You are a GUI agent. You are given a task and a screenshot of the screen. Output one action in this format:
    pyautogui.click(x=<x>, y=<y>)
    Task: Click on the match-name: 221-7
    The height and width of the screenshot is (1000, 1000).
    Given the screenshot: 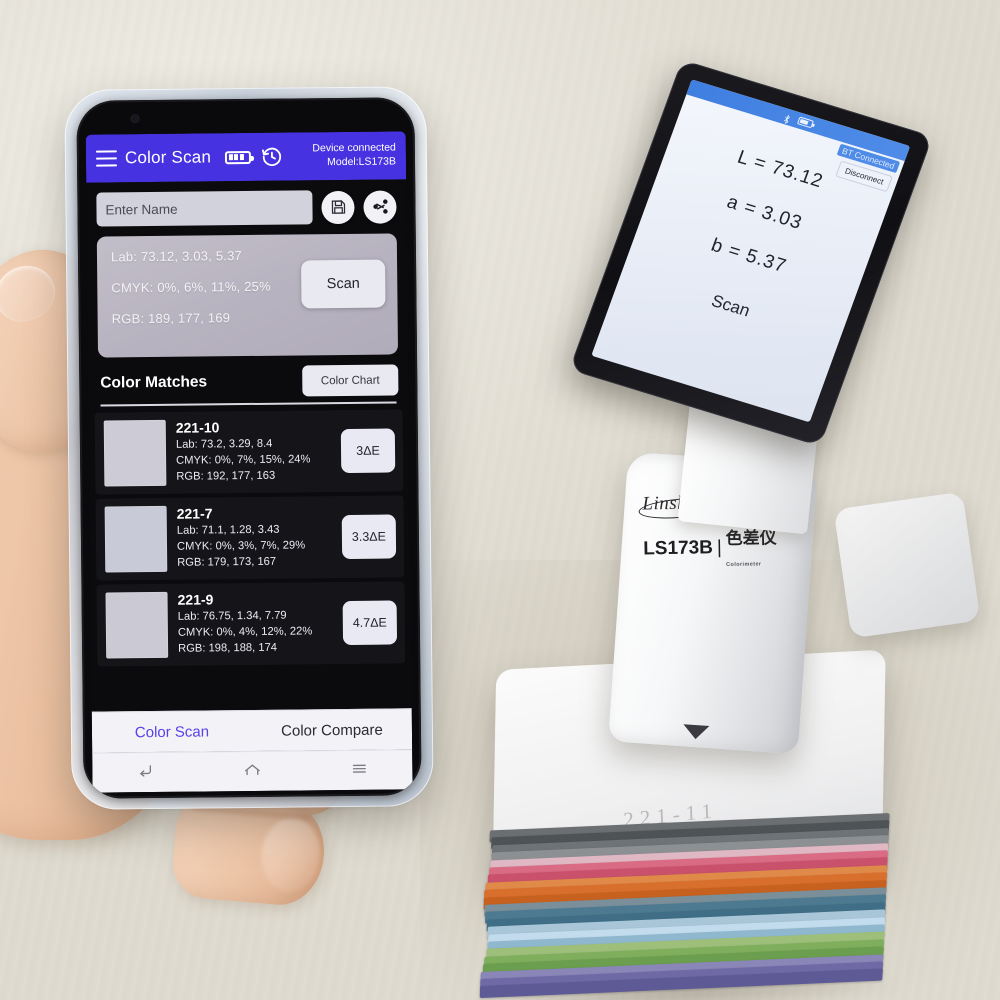 What is the action you would take?
    pyautogui.click(x=194, y=513)
    